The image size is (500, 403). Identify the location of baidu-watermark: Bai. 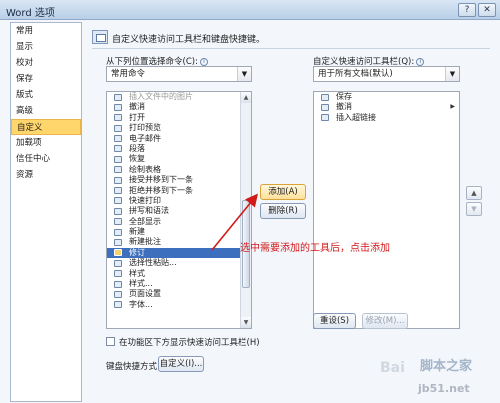
(392, 368).